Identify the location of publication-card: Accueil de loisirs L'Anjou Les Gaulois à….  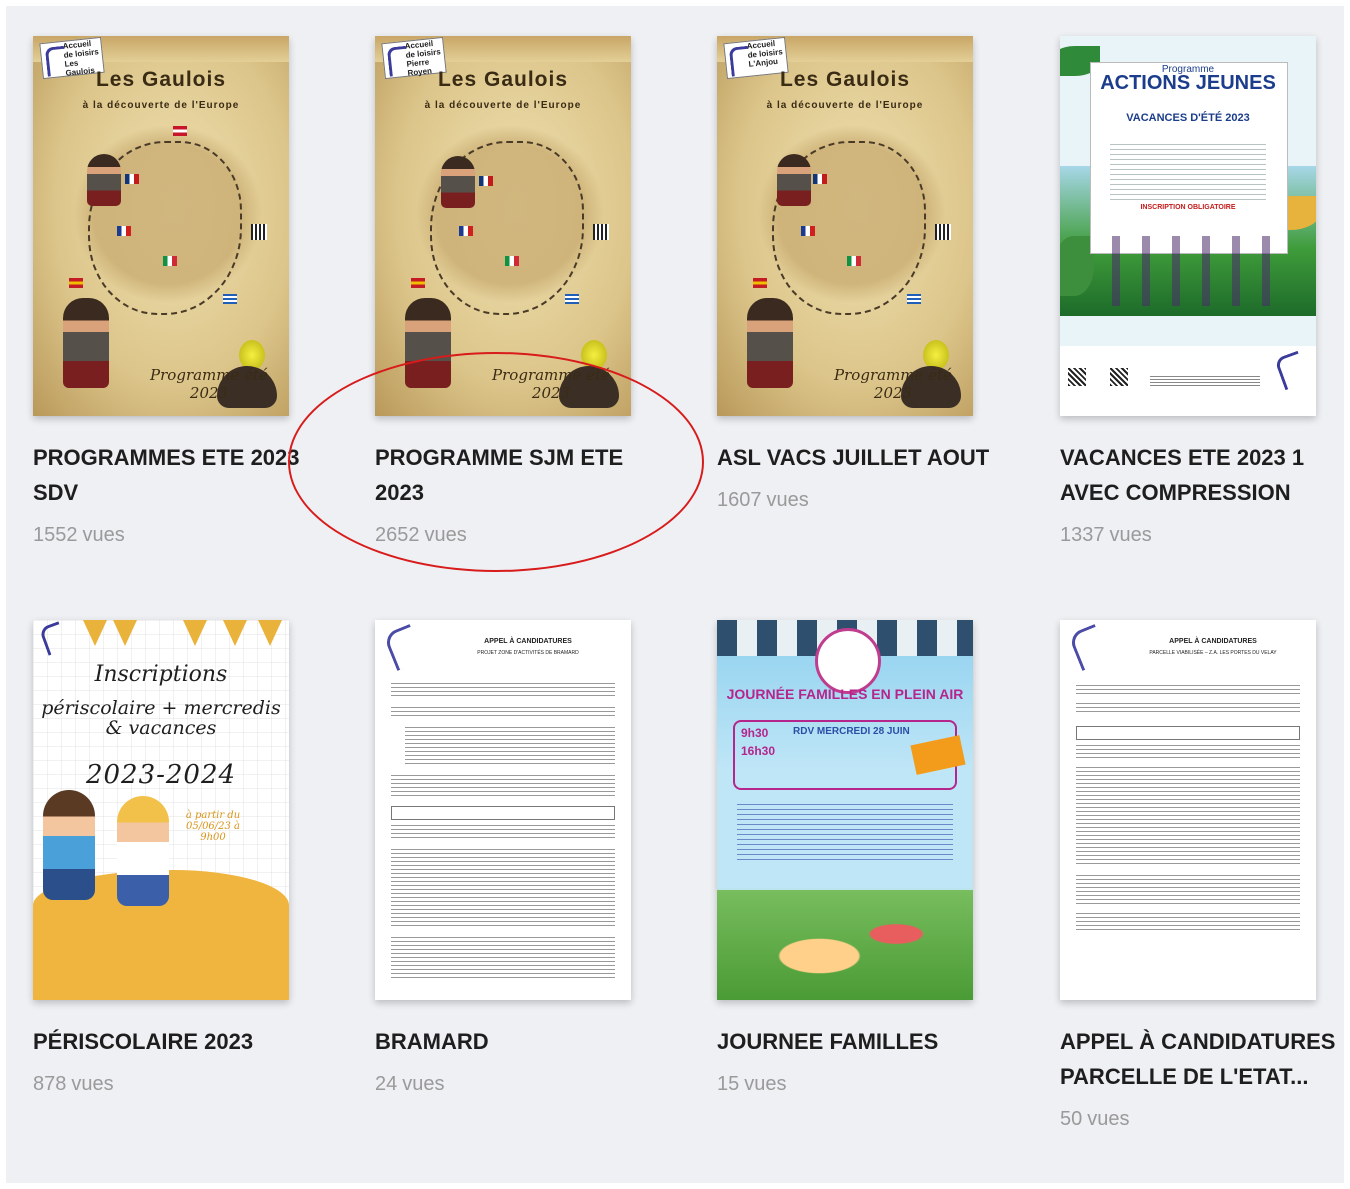
(867, 274).